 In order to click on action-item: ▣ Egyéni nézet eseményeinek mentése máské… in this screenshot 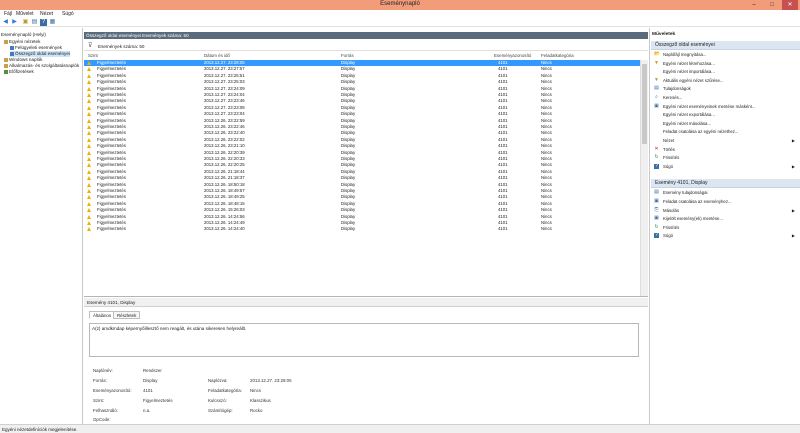, I will do `click(725, 107)`.